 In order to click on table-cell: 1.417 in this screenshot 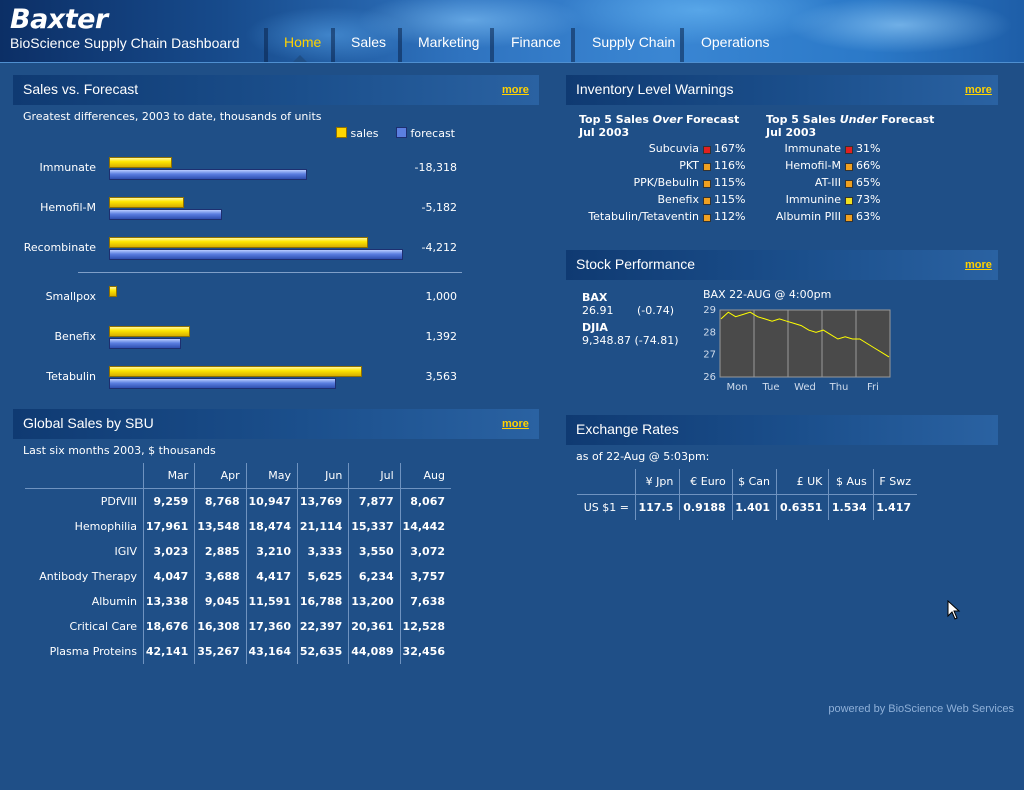, I will do `click(894, 507)`.